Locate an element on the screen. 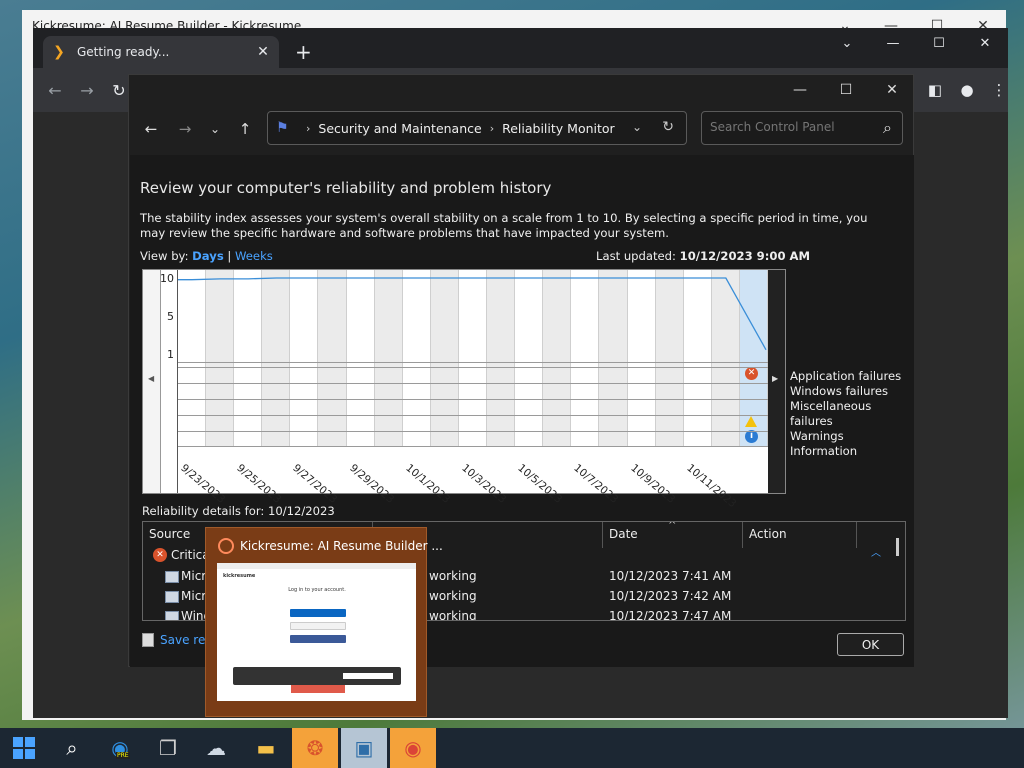 This screenshot has width=1024, height=768. preview-linkedin-button is located at coordinates (318, 613).